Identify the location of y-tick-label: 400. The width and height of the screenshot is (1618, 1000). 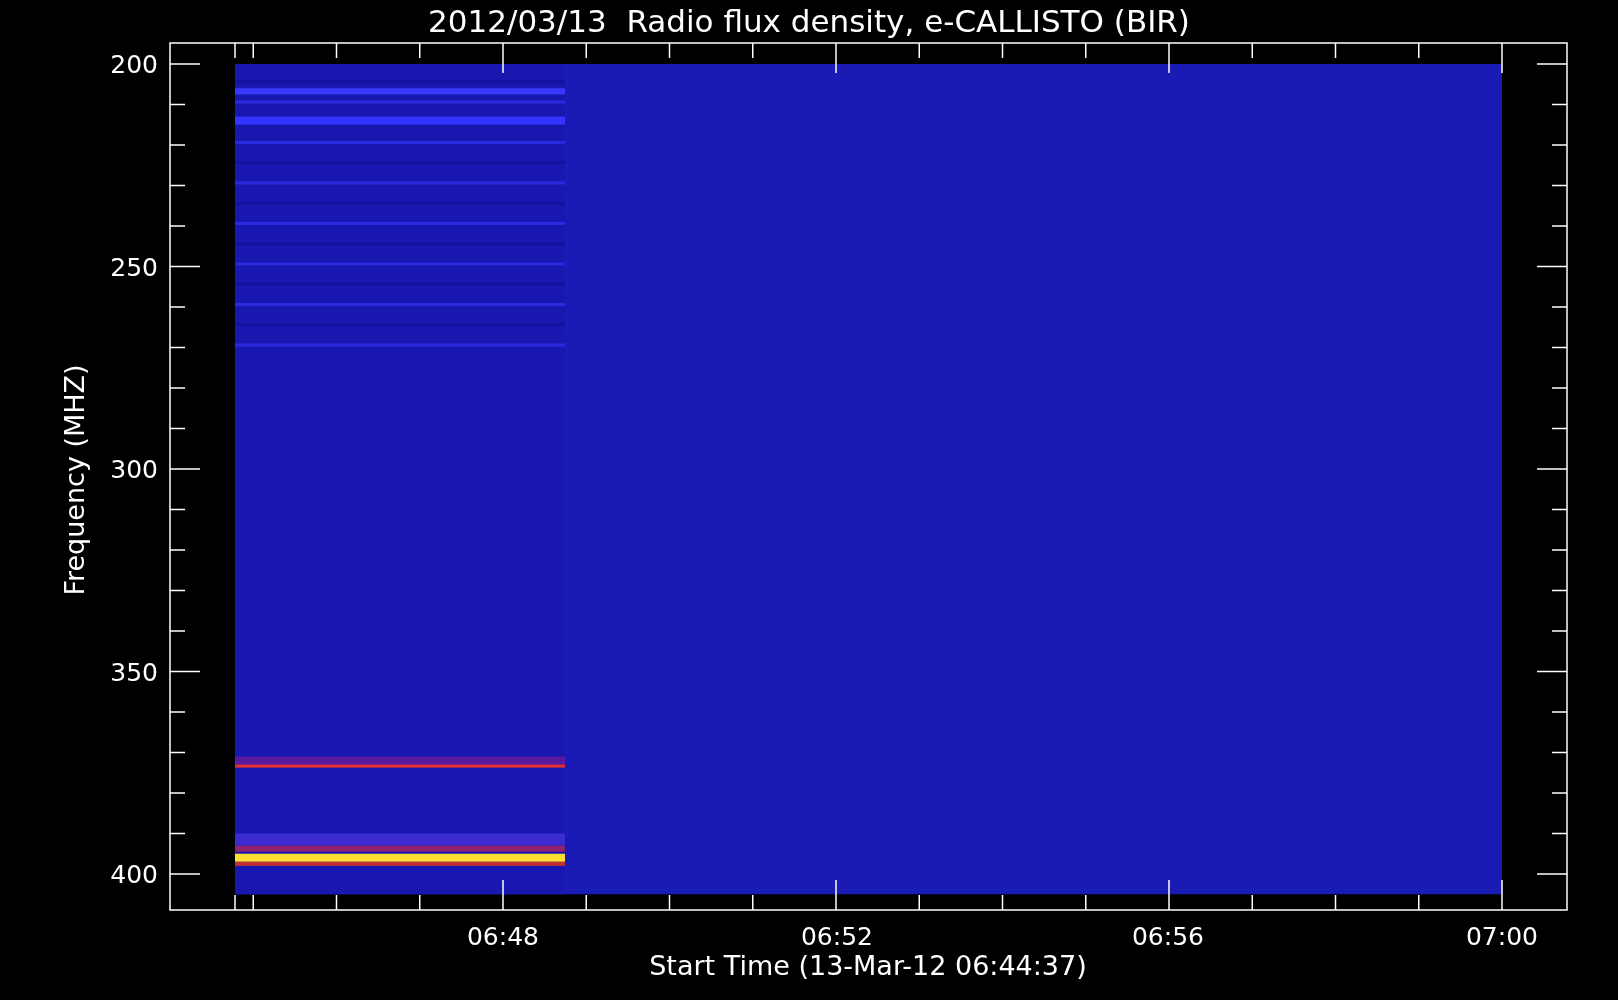
(134, 874).